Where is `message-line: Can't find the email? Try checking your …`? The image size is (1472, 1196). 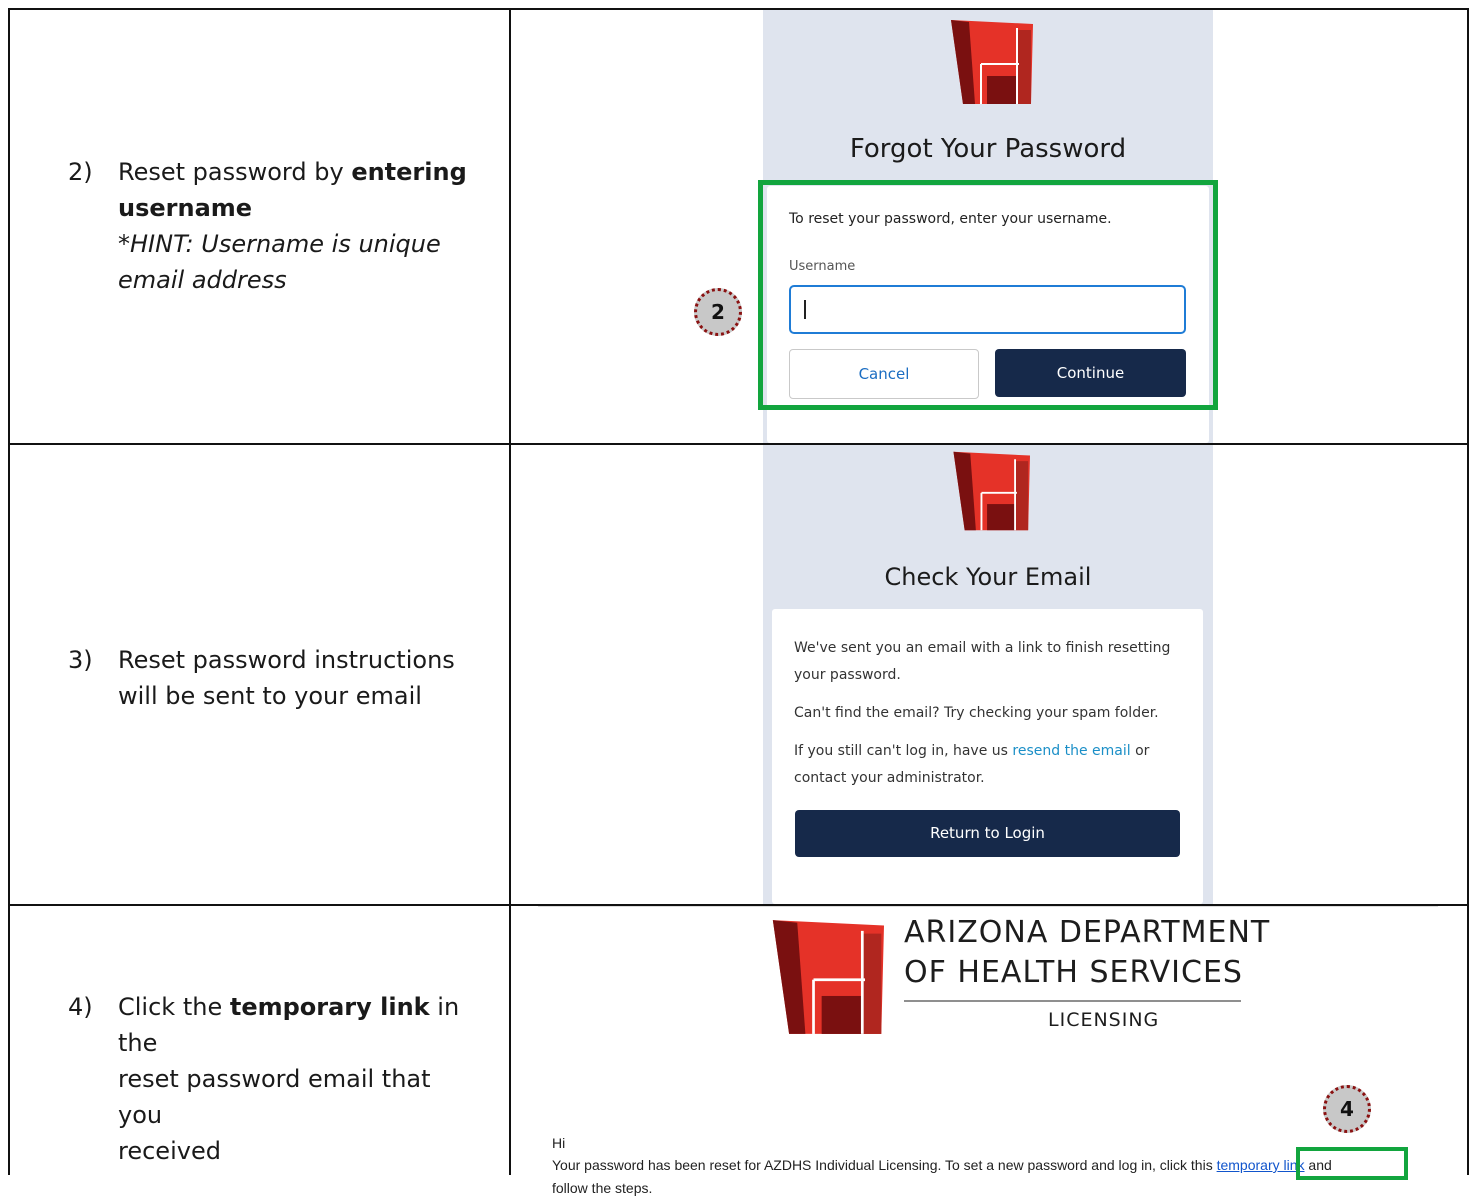
message-line: Can't find the email? Try checking your … is located at coordinates (976, 713).